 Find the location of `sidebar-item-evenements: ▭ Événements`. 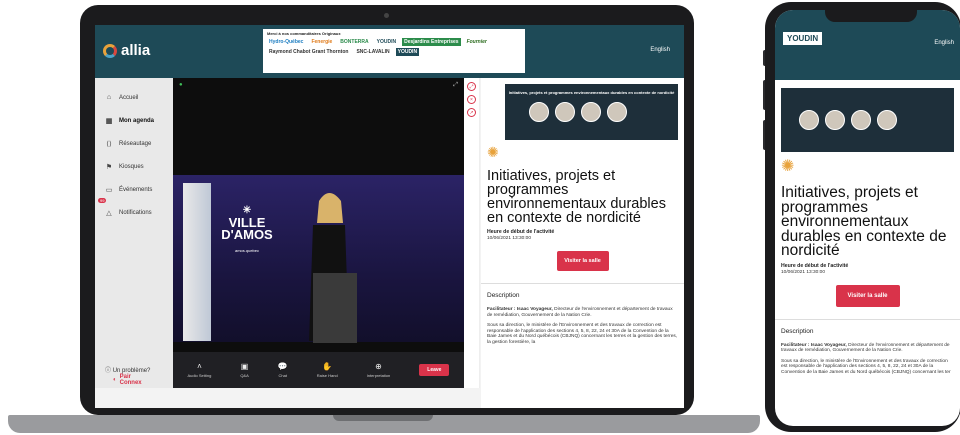

sidebar-item-evenements: ▭ Événements is located at coordinates (134, 189).